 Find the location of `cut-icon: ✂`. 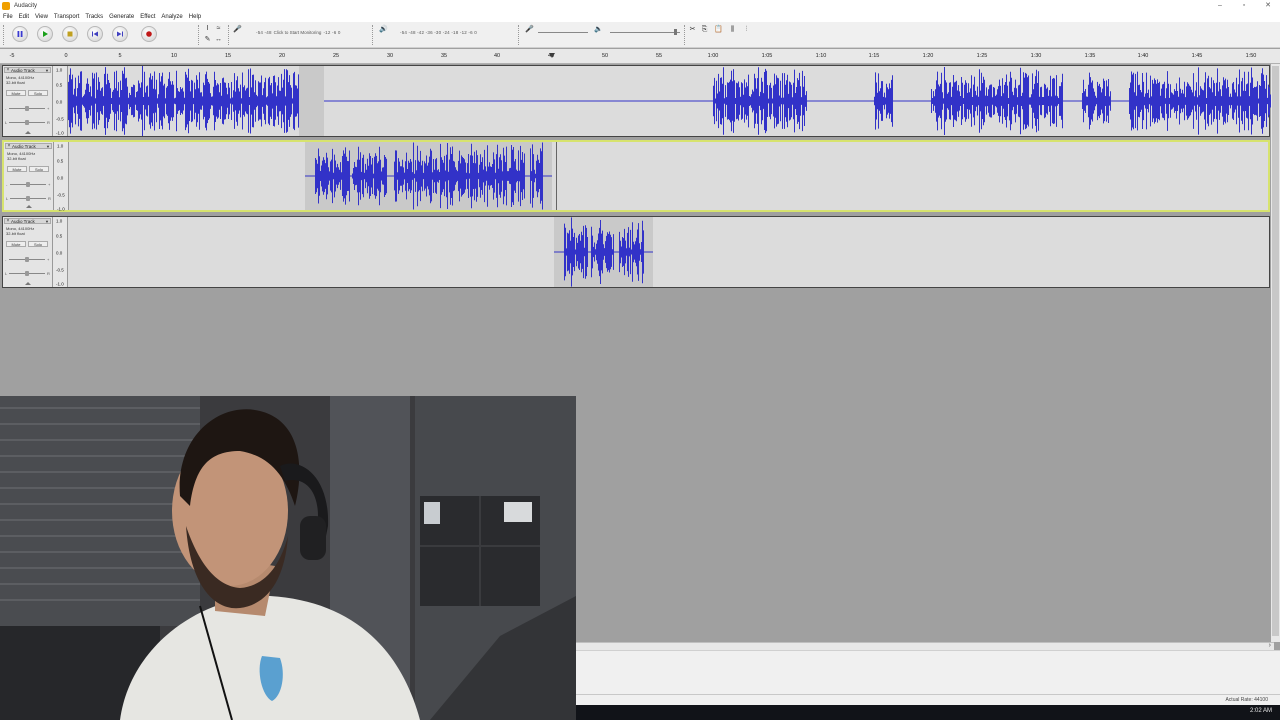

cut-icon: ✂ is located at coordinates (692, 29).